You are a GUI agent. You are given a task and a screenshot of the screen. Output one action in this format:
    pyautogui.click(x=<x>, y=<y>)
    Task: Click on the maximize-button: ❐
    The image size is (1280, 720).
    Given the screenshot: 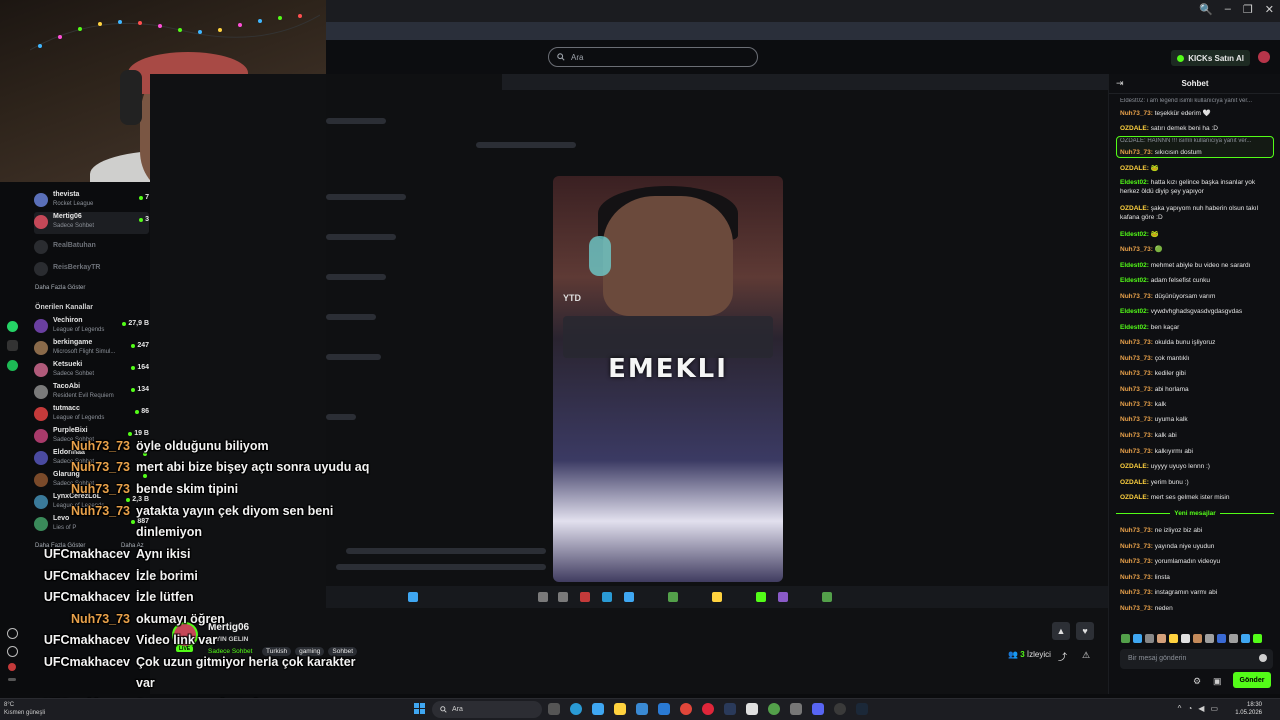 What is the action you would take?
    pyautogui.click(x=1248, y=9)
    